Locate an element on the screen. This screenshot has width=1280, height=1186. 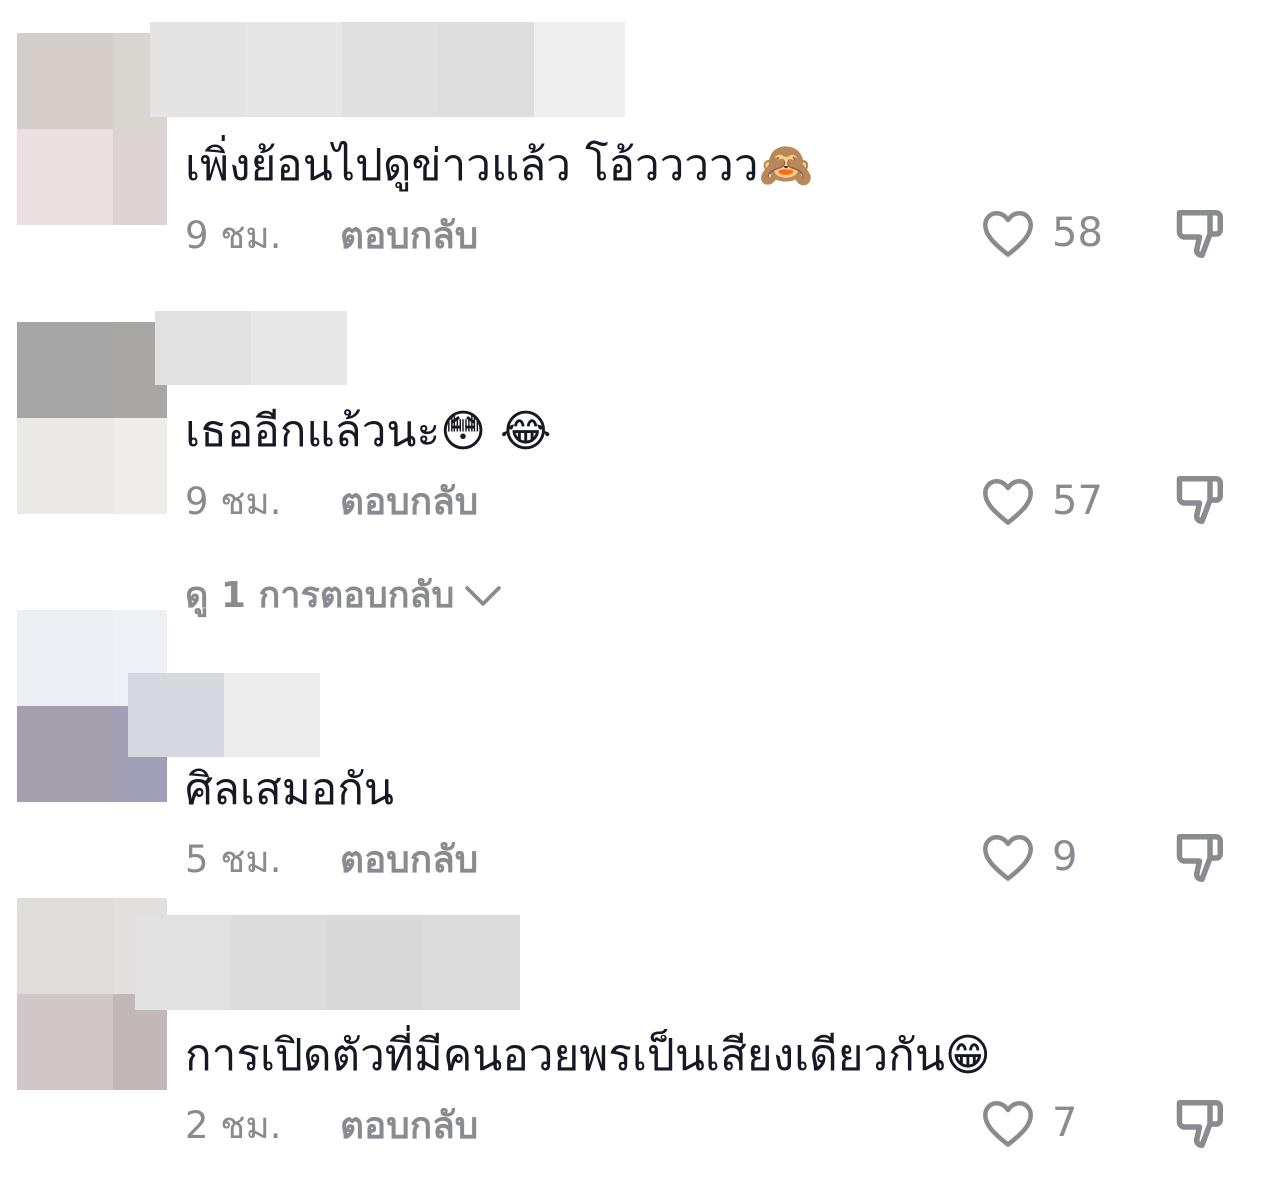
view-replies-button: ดู 1 การตอบกลับ is located at coordinates (343, 596).